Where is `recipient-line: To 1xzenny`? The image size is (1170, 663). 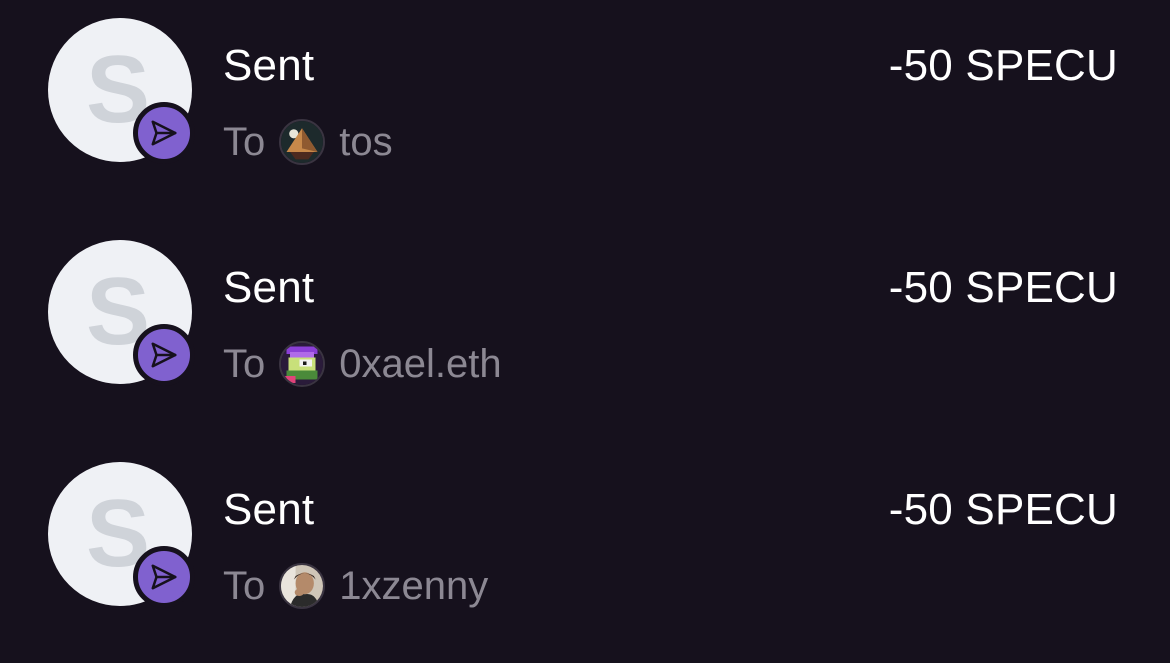 recipient-line: To 1xzenny is located at coordinates (355, 586).